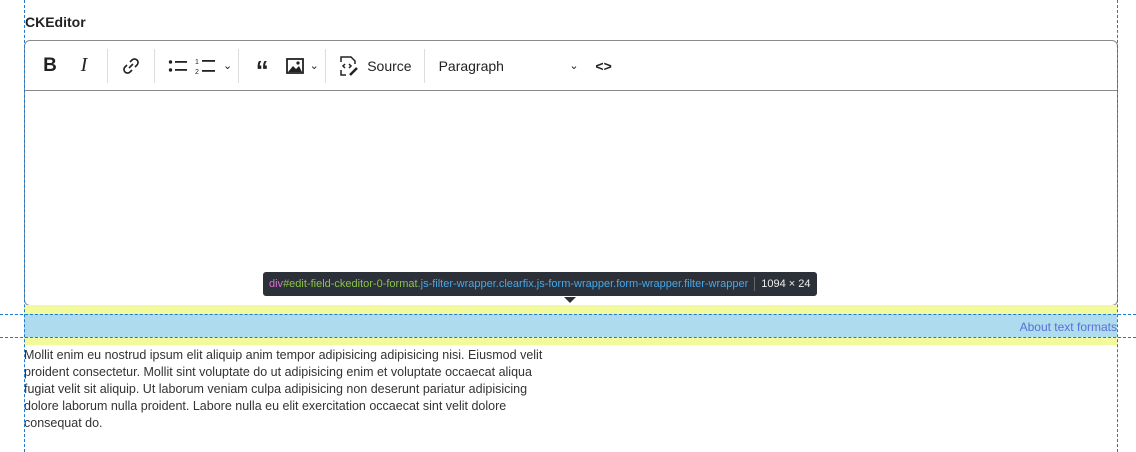 This screenshot has height=452, width=1136. I want to click on filter-wrapper-highlight, so click(570, 325).